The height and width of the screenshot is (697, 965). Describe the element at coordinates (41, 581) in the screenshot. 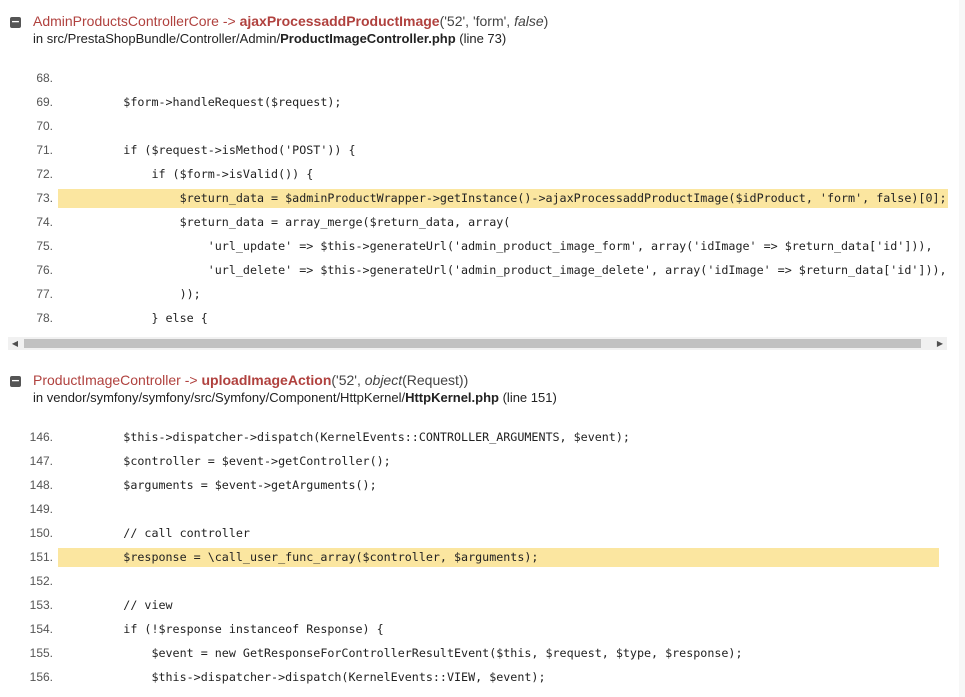

I see `line-number: 152.` at that location.